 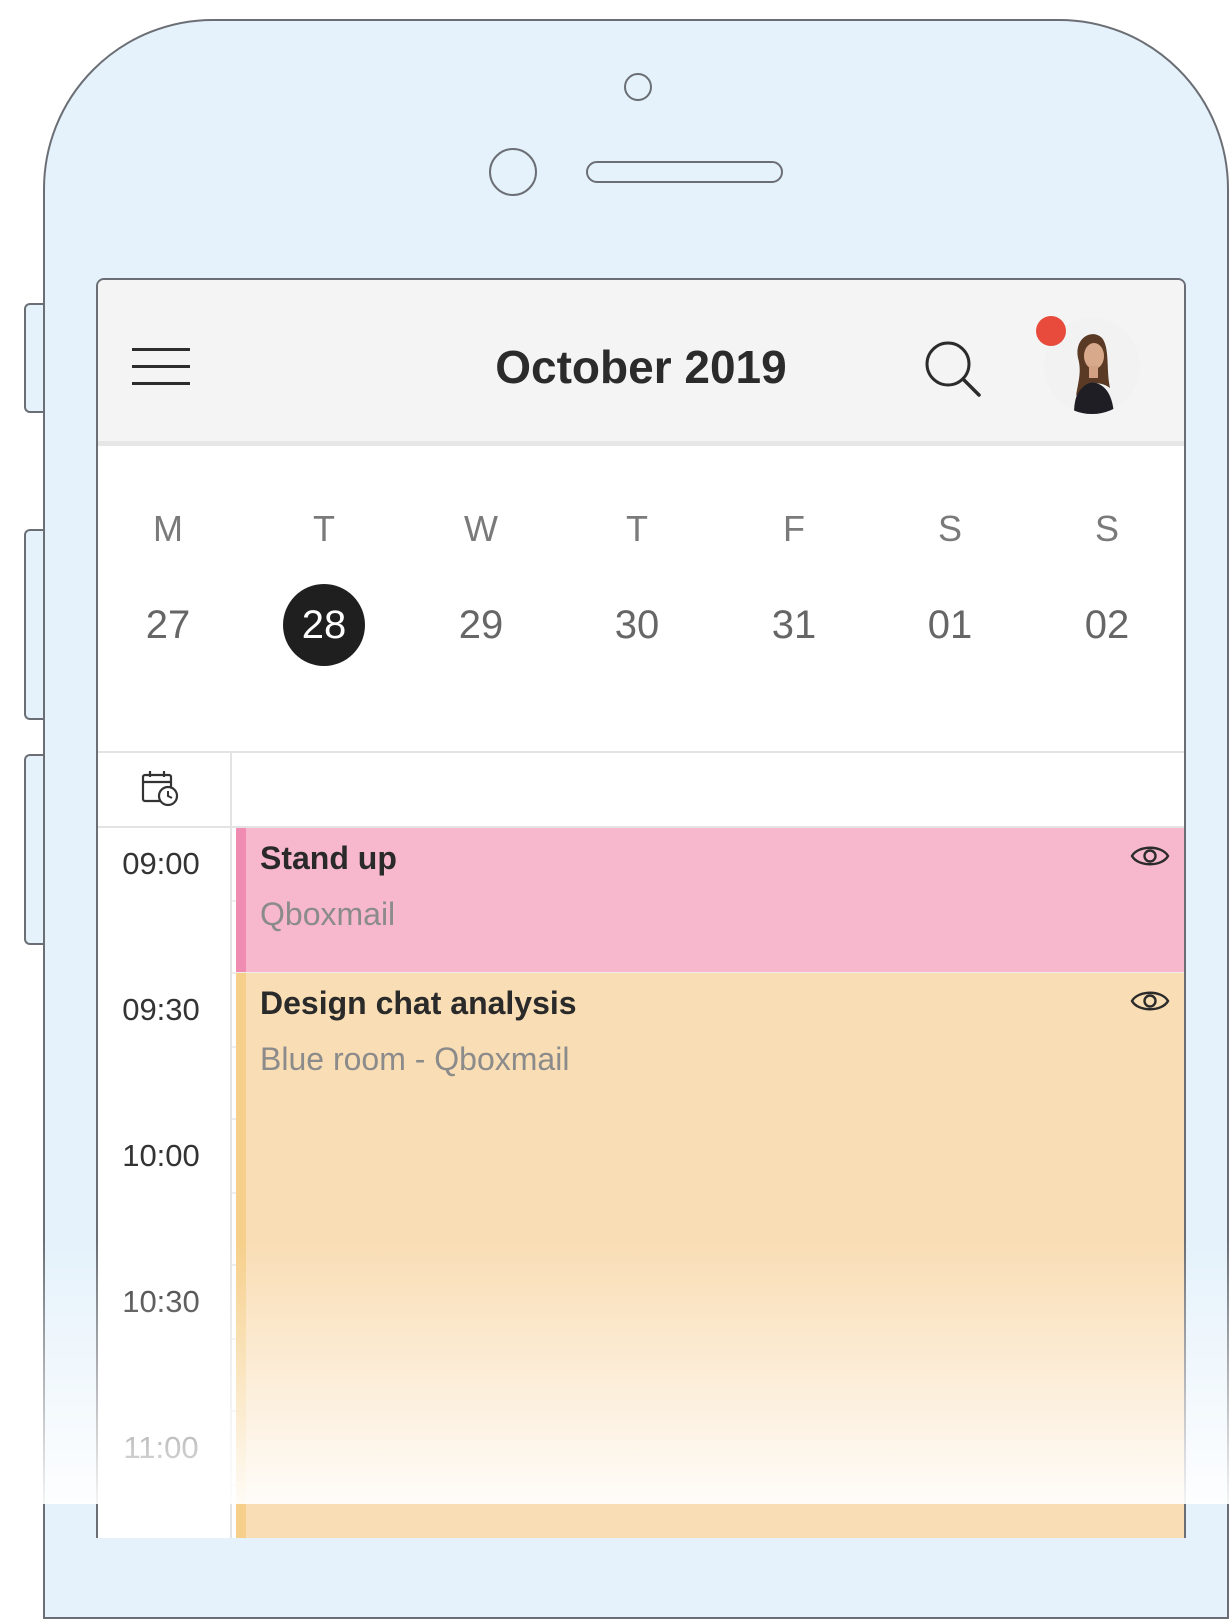 What do you see at coordinates (637, 625) in the screenshot?
I see `day-number: 30` at bounding box center [637, 625].